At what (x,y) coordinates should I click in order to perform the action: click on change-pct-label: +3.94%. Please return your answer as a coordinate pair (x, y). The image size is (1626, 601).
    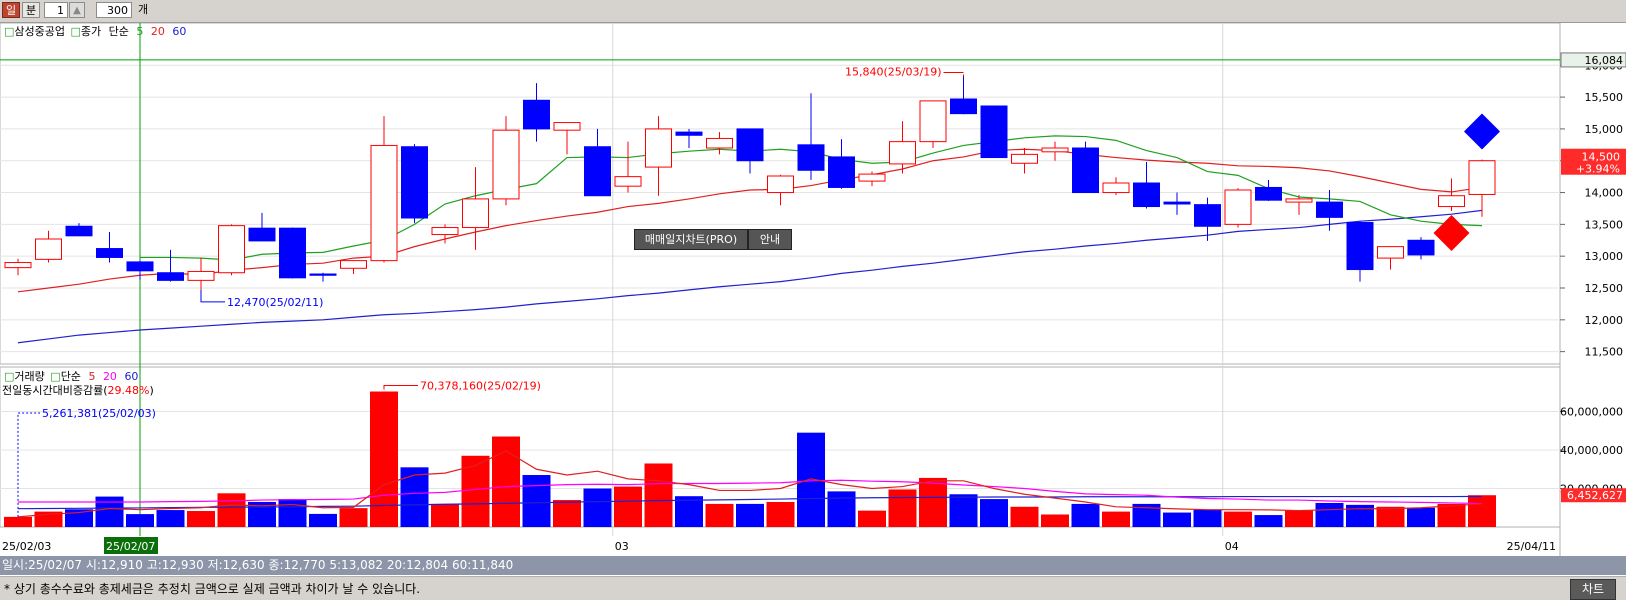
    Looking at the image, I should click on (1598, 169).